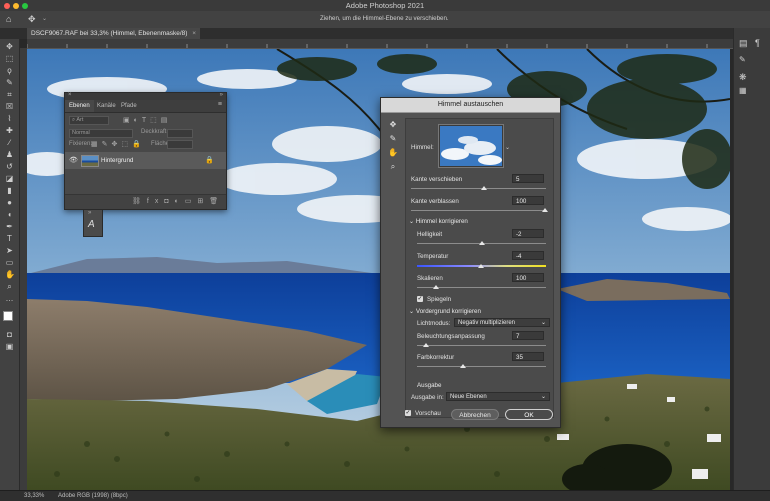 The image size is (770, 501). Describe the element at coordinates (9, 166) in the screenshot. I see `history-brush-tool-icon: ↺` at that location.